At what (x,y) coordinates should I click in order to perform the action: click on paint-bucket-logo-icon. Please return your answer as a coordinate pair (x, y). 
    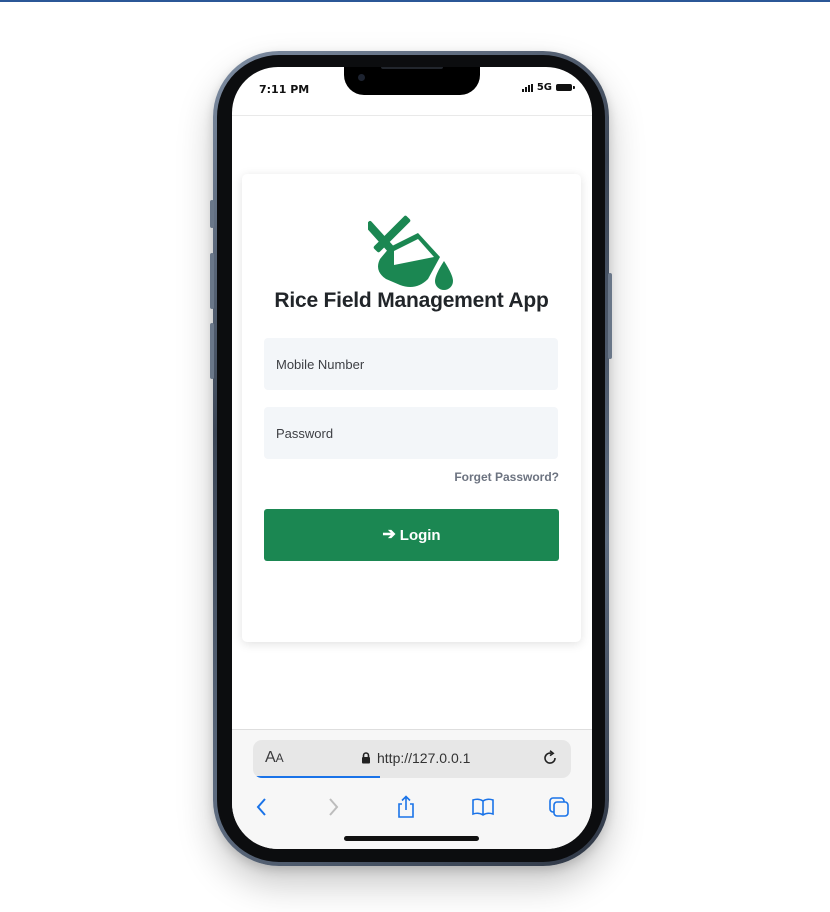
    Looking at the image, I should click on (410, 252).